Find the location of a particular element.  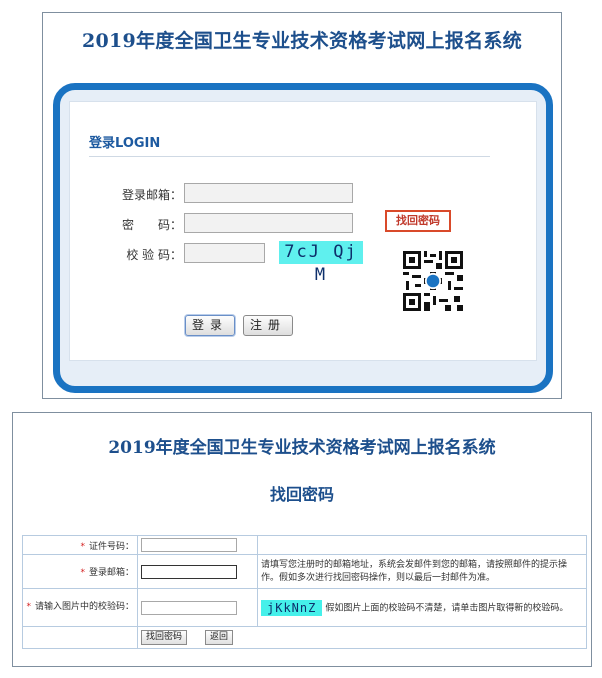

login-button: 登录 is located at coordinates (210, 325).